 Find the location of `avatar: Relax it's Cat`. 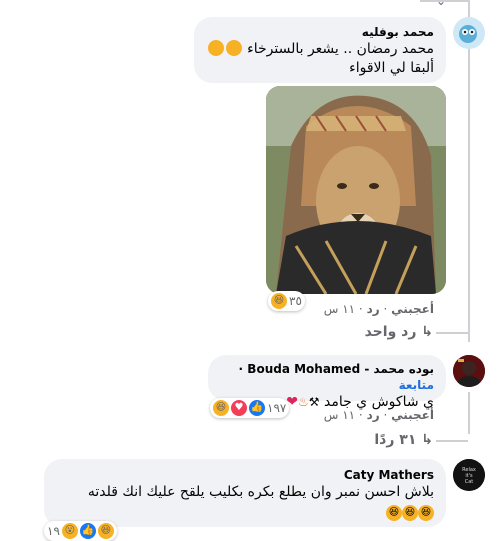

avatar: Relax it's Cat is located at coordinates (469, 475).